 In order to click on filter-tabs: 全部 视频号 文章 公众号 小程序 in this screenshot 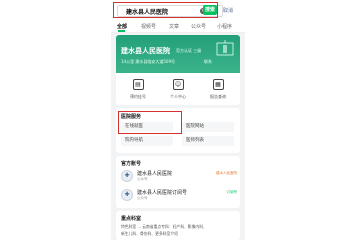, I will do `click(178, 26)`.